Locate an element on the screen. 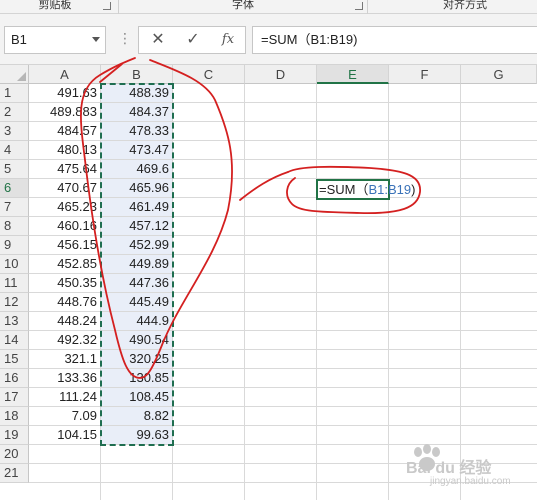 This screenshot has height=500, width=537. row-header: 4 is located at coordinates (14, 150).